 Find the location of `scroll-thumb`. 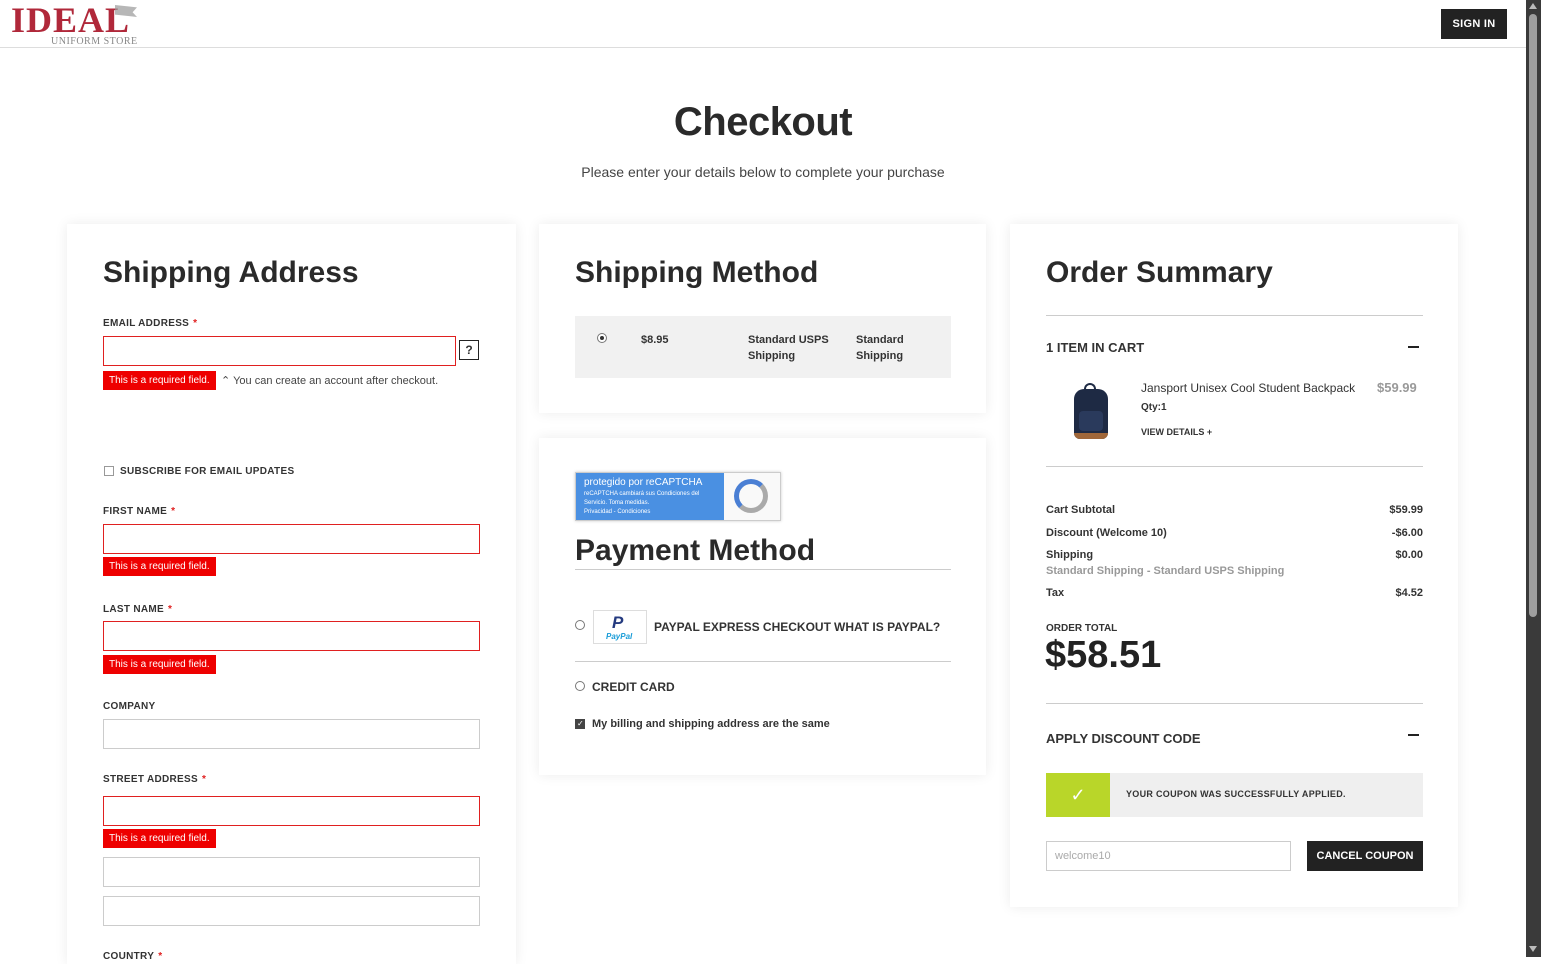

scroll-thumb is located at coordinates (1533, 315).